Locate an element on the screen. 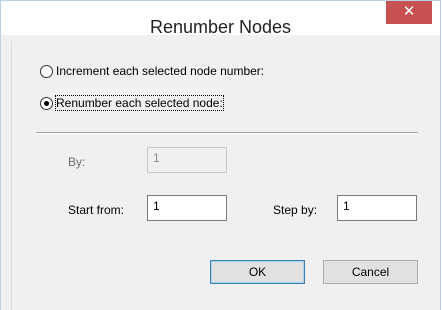 The width and height of the screenshot is (442, 310). title-bar: Renumber Nodes ✕ is located at coordinates (220, 19).